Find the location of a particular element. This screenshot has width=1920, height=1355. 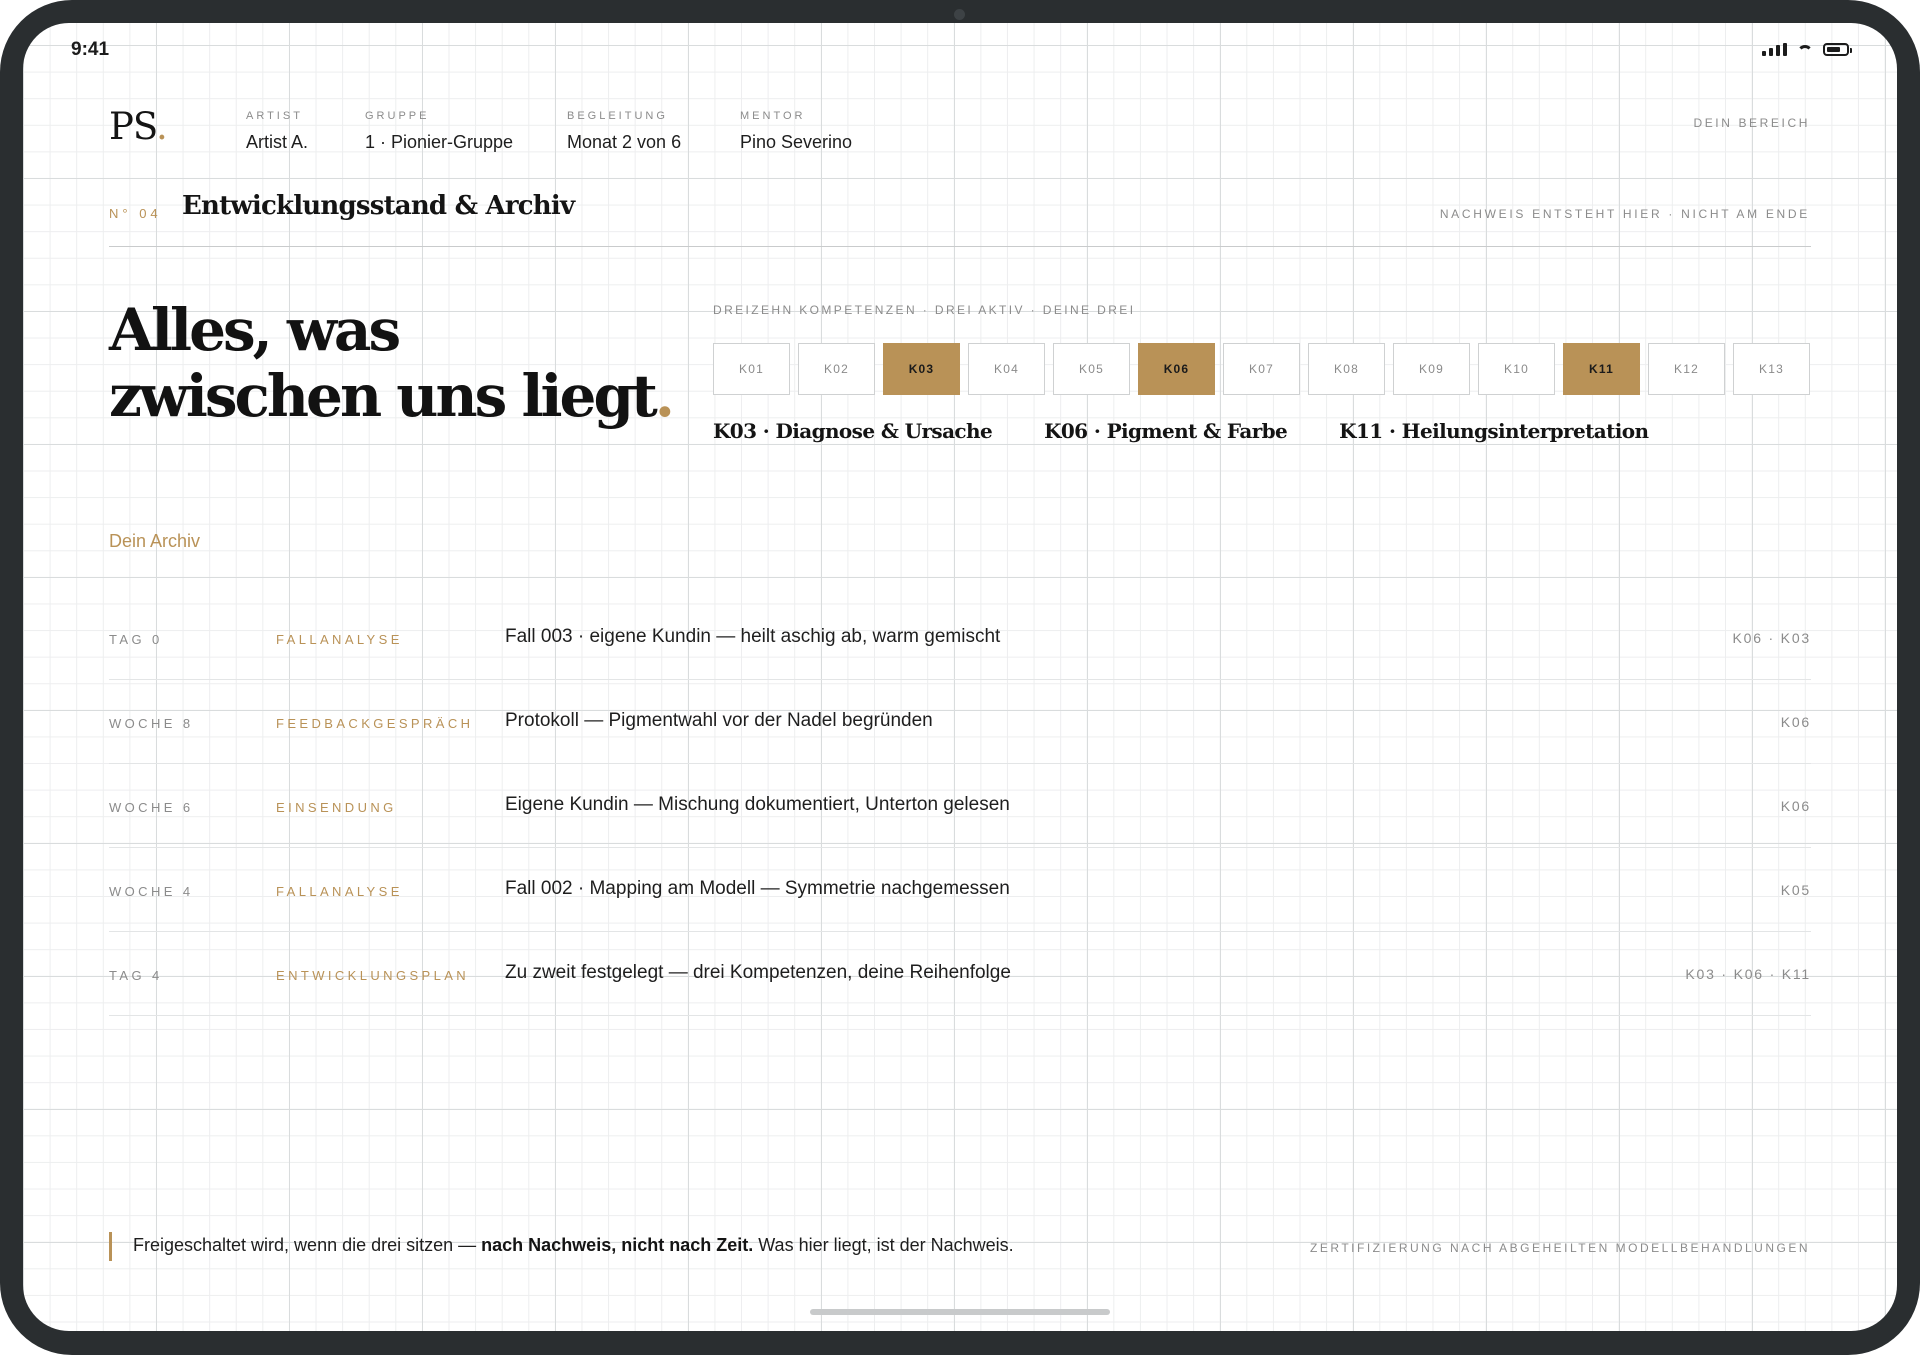

row-when: TAG 4 is located at coordinates (136, 975).